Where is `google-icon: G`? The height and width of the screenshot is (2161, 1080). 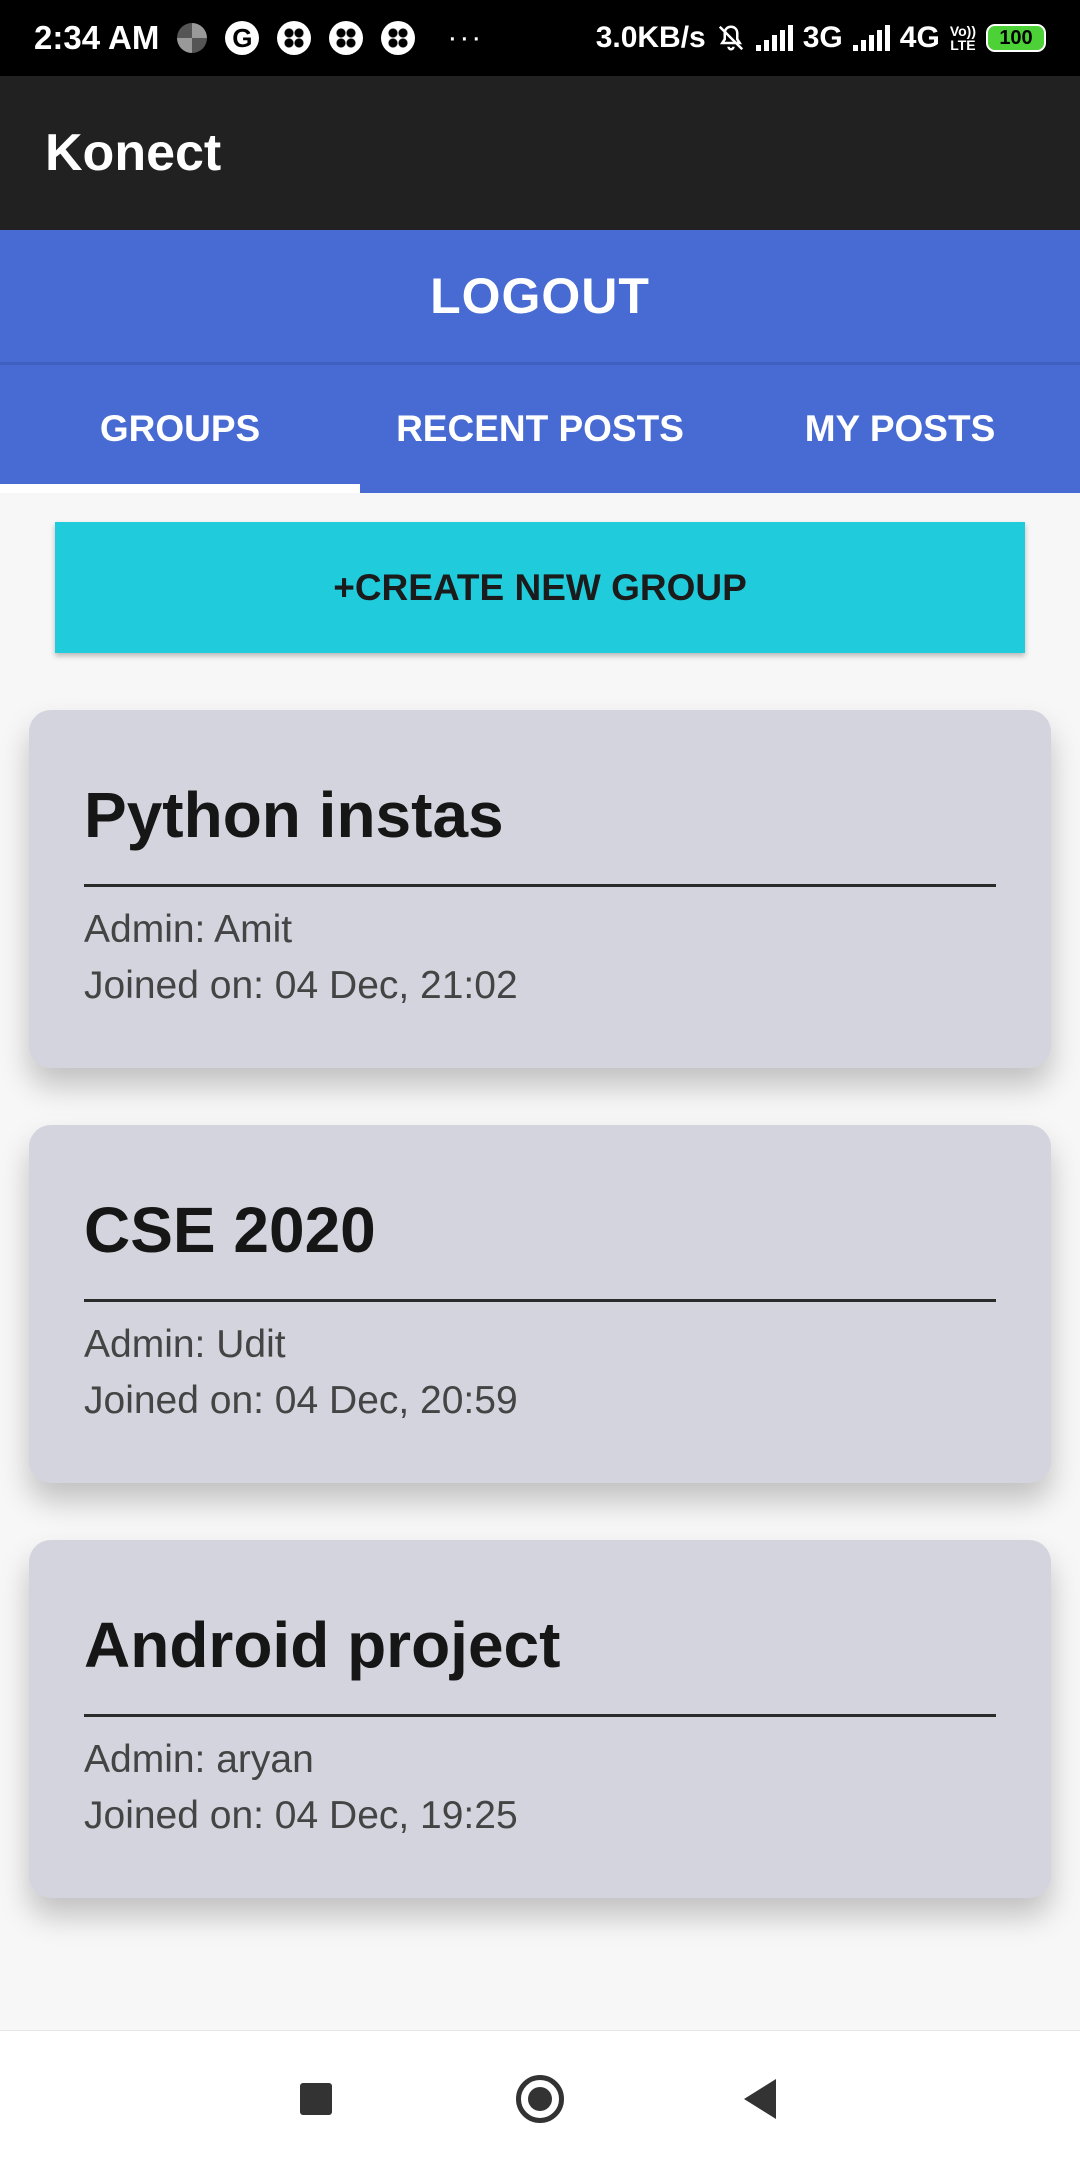 google-icon: G is located at coordinates (242, 38).